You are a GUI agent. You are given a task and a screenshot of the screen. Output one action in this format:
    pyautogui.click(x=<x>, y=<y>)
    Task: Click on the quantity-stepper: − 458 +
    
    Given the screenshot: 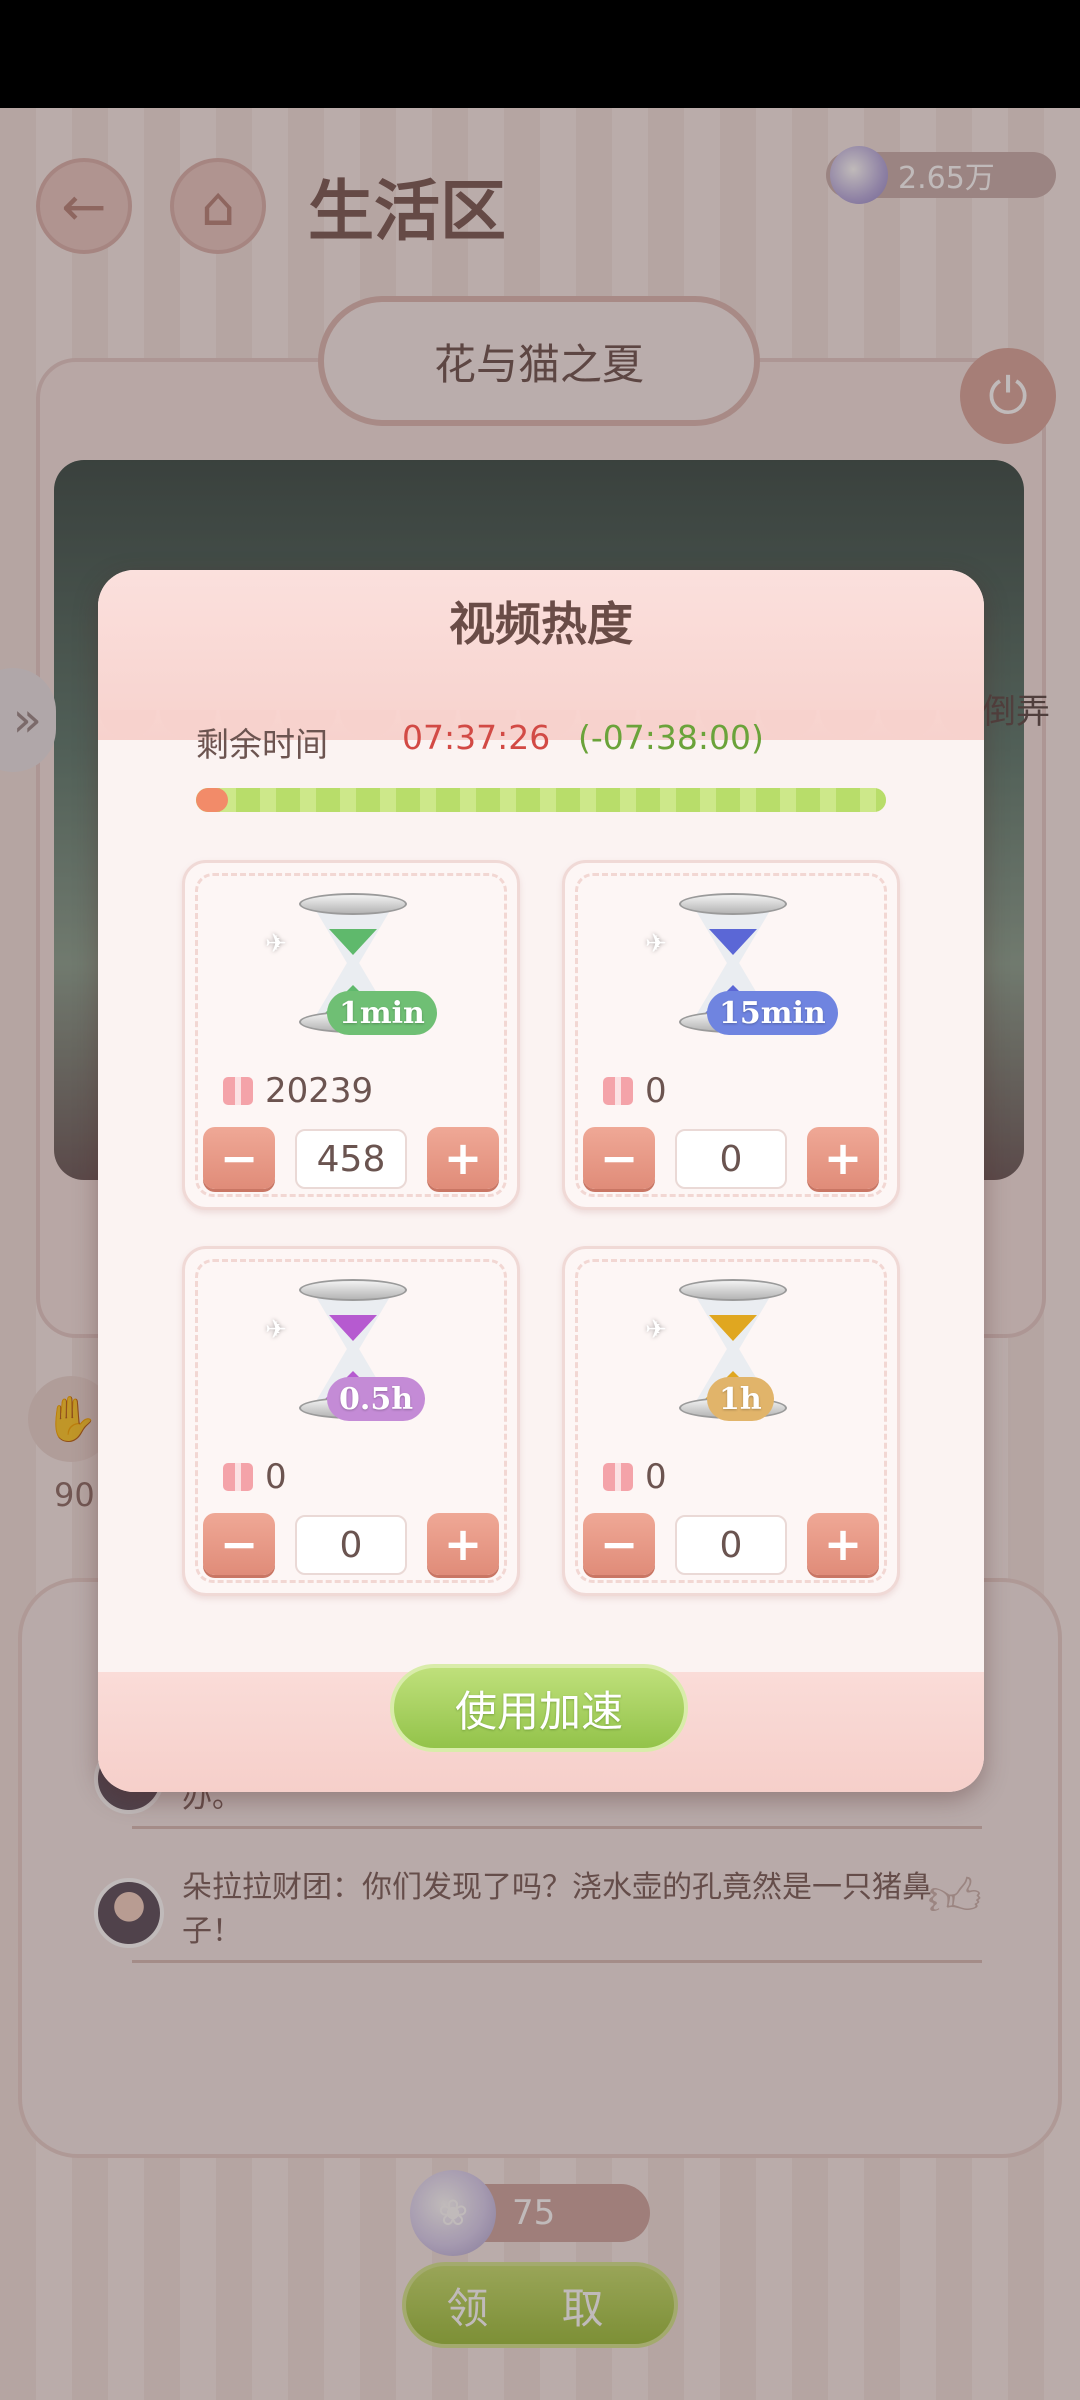 What is the action you would take?
    pyautogui.click(x=351, y=1159)
    